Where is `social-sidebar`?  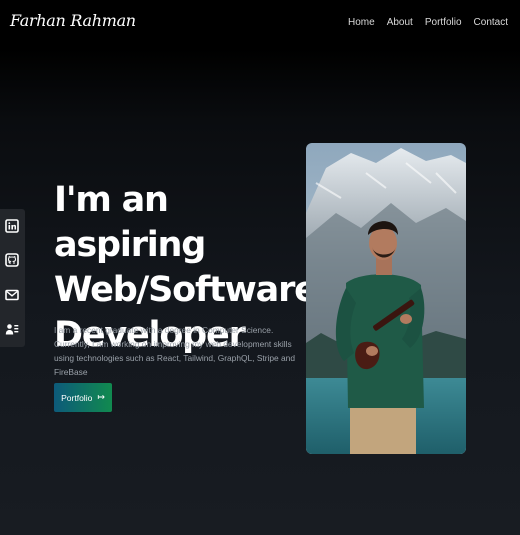
social-sidebar is located at coordinates (12, 278).